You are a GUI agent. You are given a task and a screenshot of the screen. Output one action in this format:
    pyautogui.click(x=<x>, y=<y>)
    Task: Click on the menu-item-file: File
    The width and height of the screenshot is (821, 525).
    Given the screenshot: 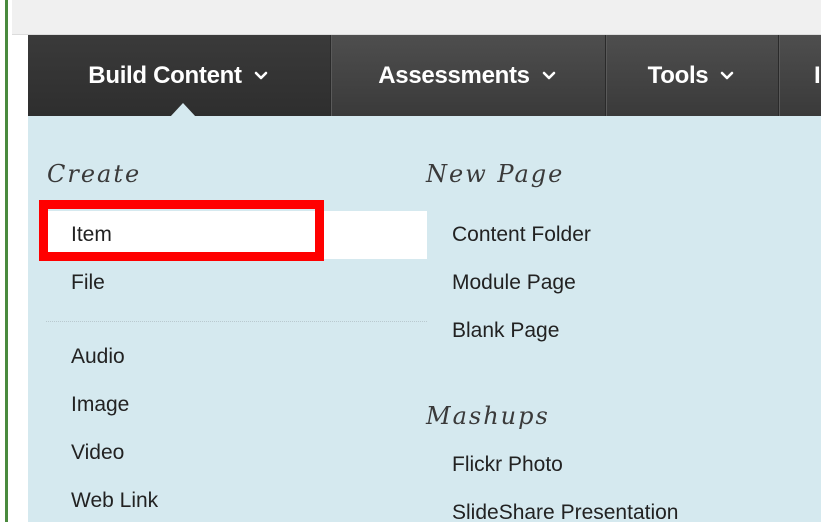 What is the action you would take?
    pyautogui.click(x=88, y=283)
    